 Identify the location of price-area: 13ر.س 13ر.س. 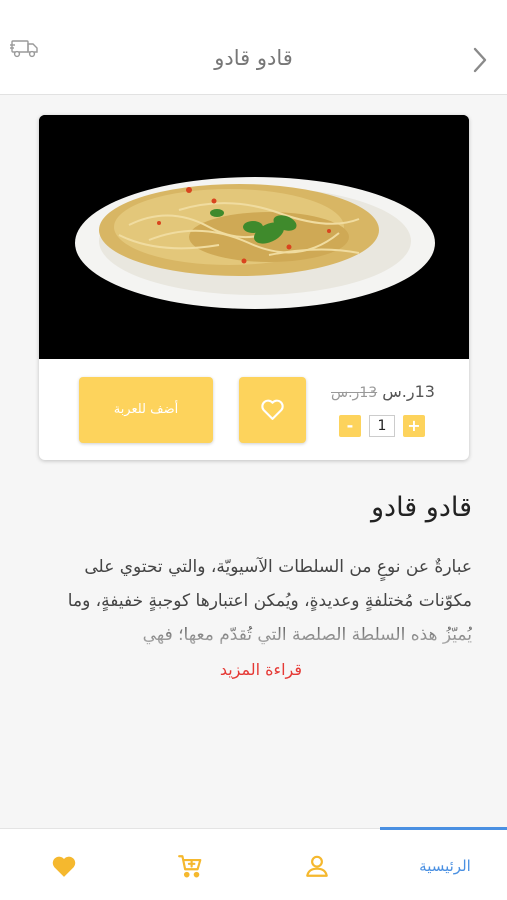
(383, 391).